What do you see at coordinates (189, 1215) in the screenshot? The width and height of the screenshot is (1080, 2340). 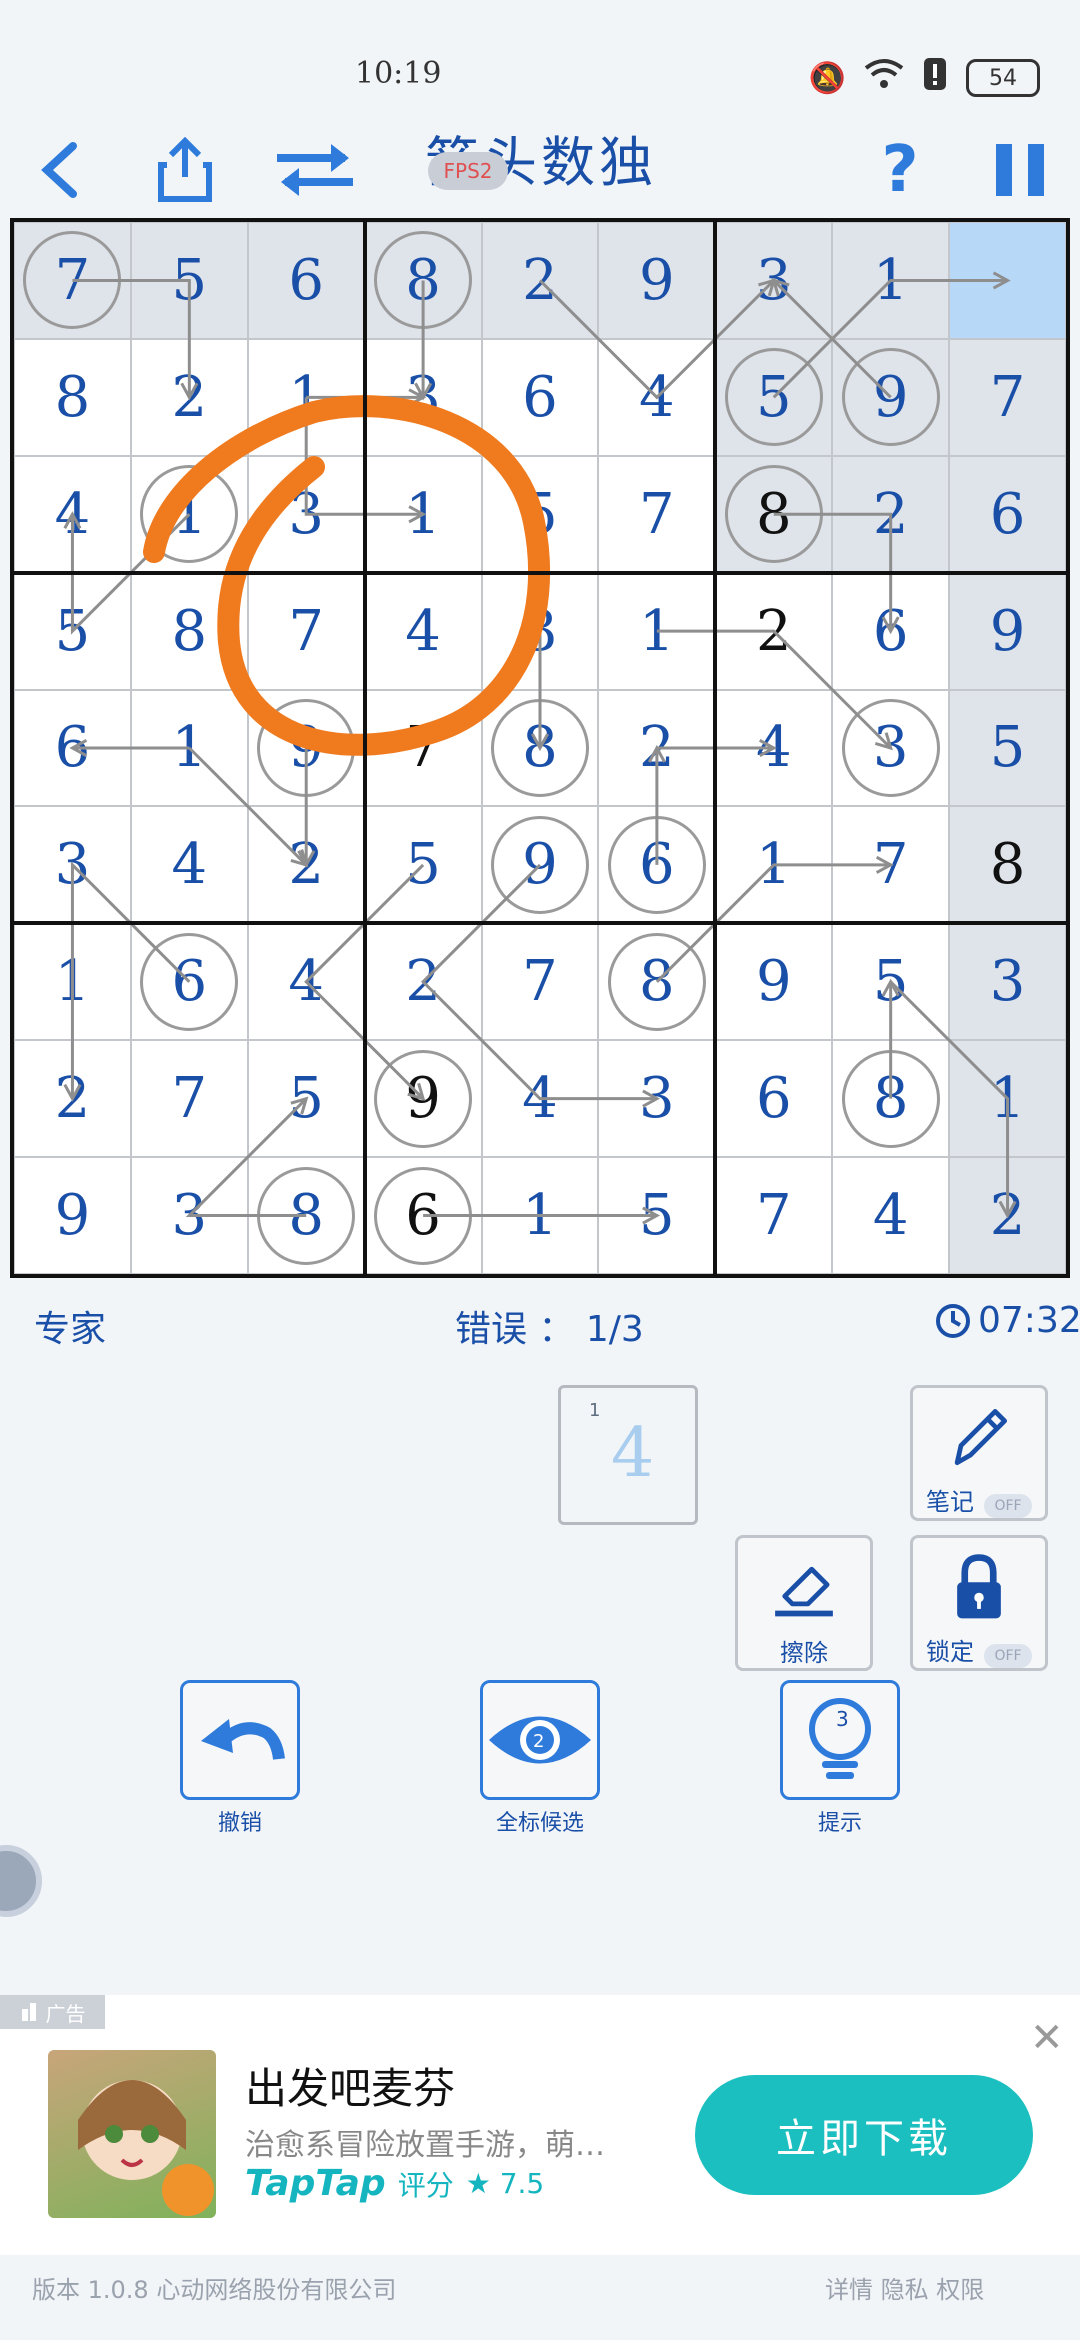 I see `cell-r9c2: 3` at bounding box center [189, 1215].